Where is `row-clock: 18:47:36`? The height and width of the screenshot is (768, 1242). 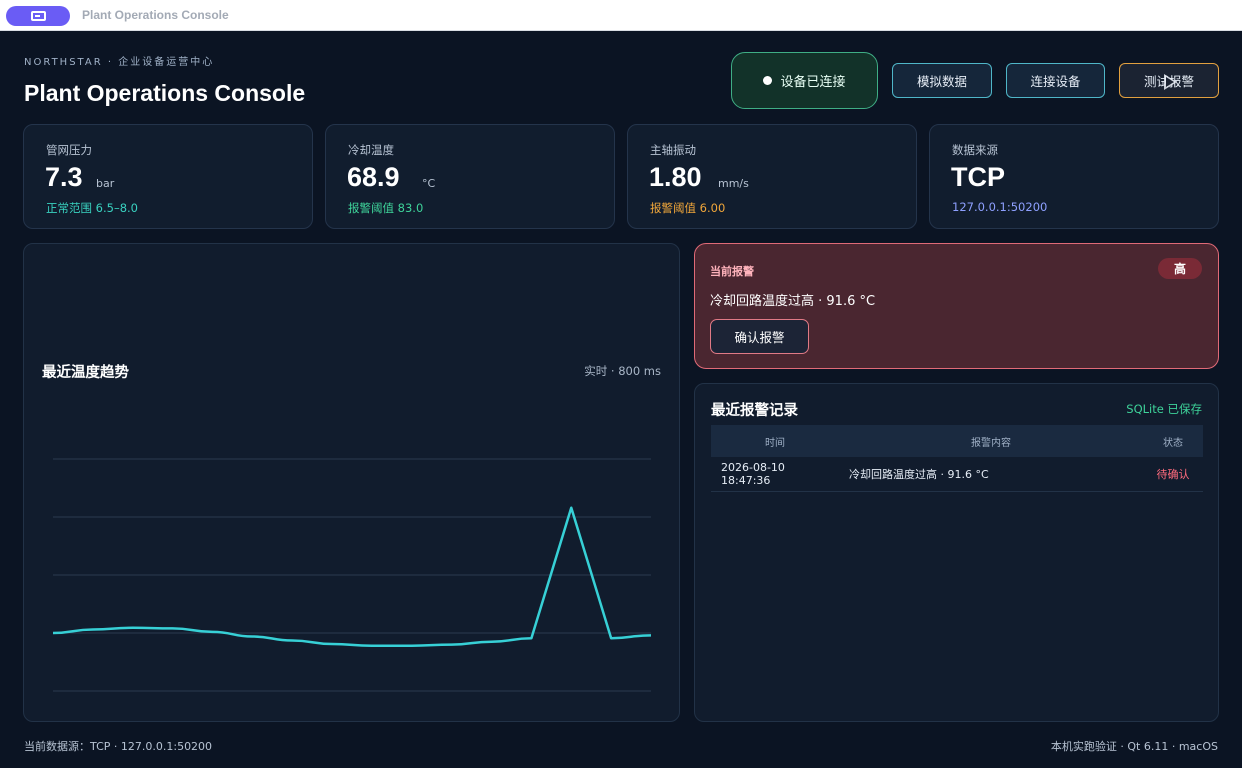 row-clock: 18:47:36 is located at coordinates (746, 480).